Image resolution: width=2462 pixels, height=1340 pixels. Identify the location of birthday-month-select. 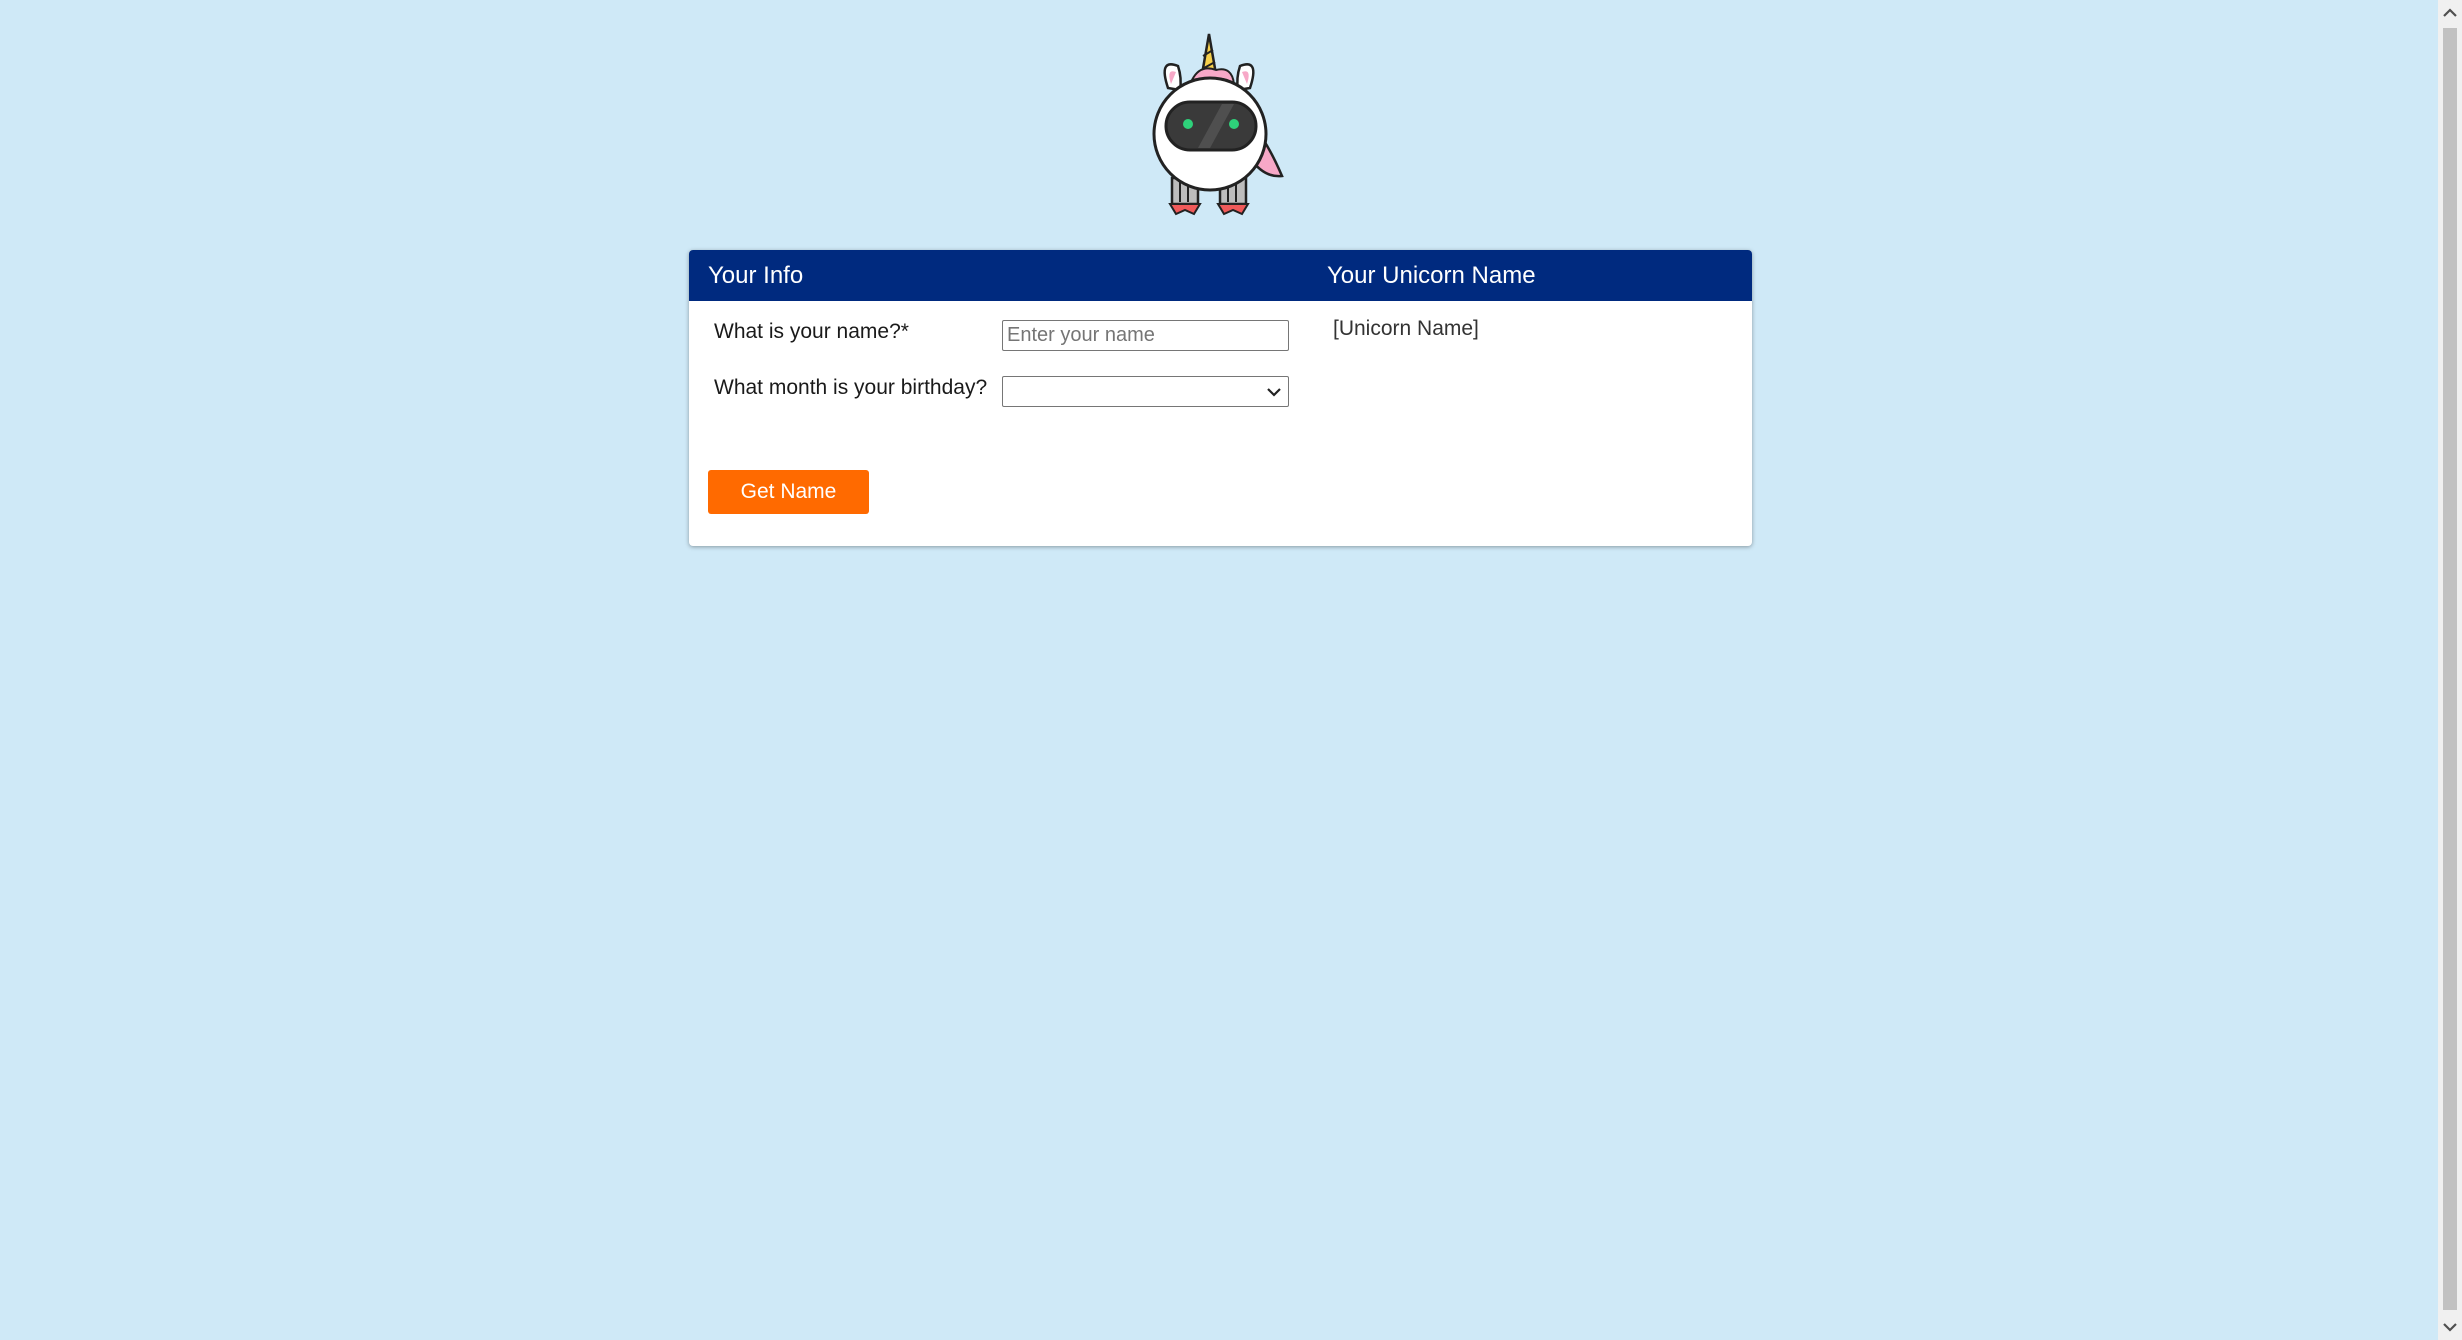
(1145, 391).